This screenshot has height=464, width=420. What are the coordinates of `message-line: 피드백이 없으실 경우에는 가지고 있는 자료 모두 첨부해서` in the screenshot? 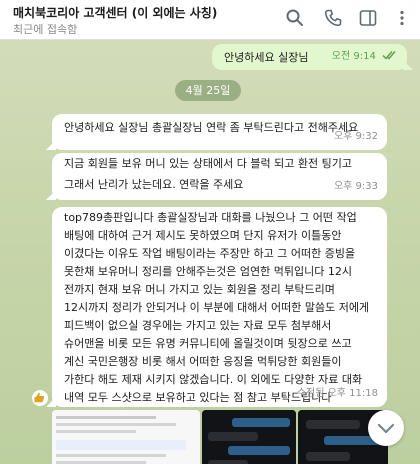 It's located at (198, 325).